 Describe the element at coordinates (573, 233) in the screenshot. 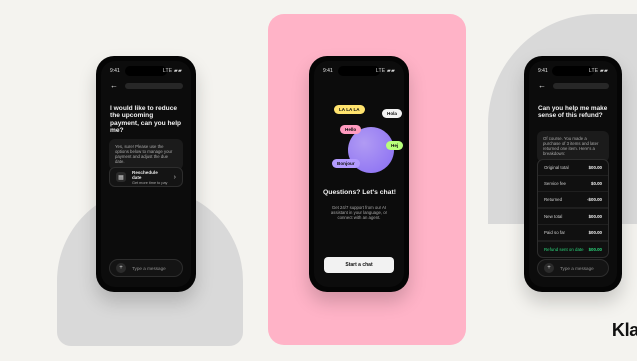

I see `breakdown-row: Paid so far $00.00` at that location.